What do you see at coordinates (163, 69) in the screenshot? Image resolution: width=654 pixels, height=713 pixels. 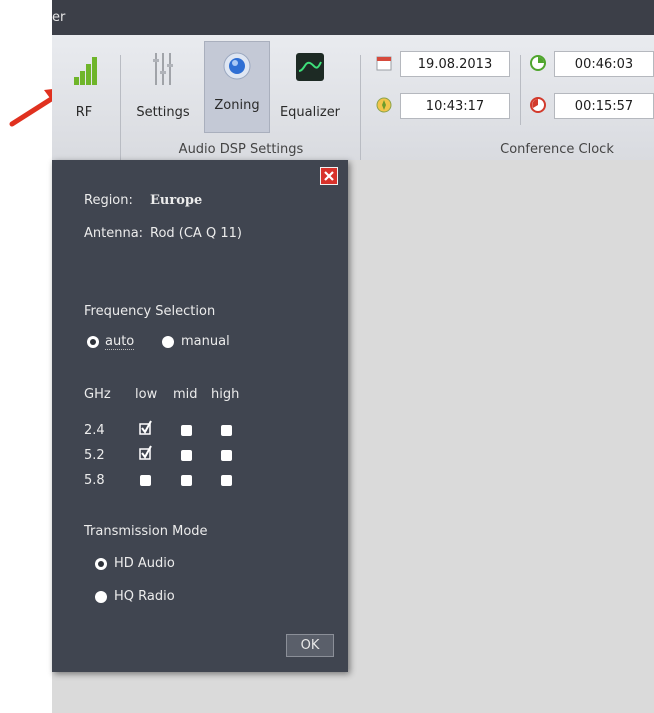 I see `sliders-icon` at bounding box center [163, 69].